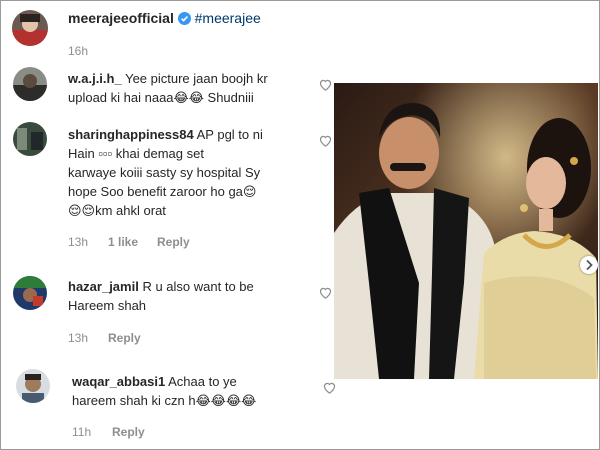 This screenshot has width=600, height=450. I want to click on comment-line: R u also want to be, so click(198, 286).